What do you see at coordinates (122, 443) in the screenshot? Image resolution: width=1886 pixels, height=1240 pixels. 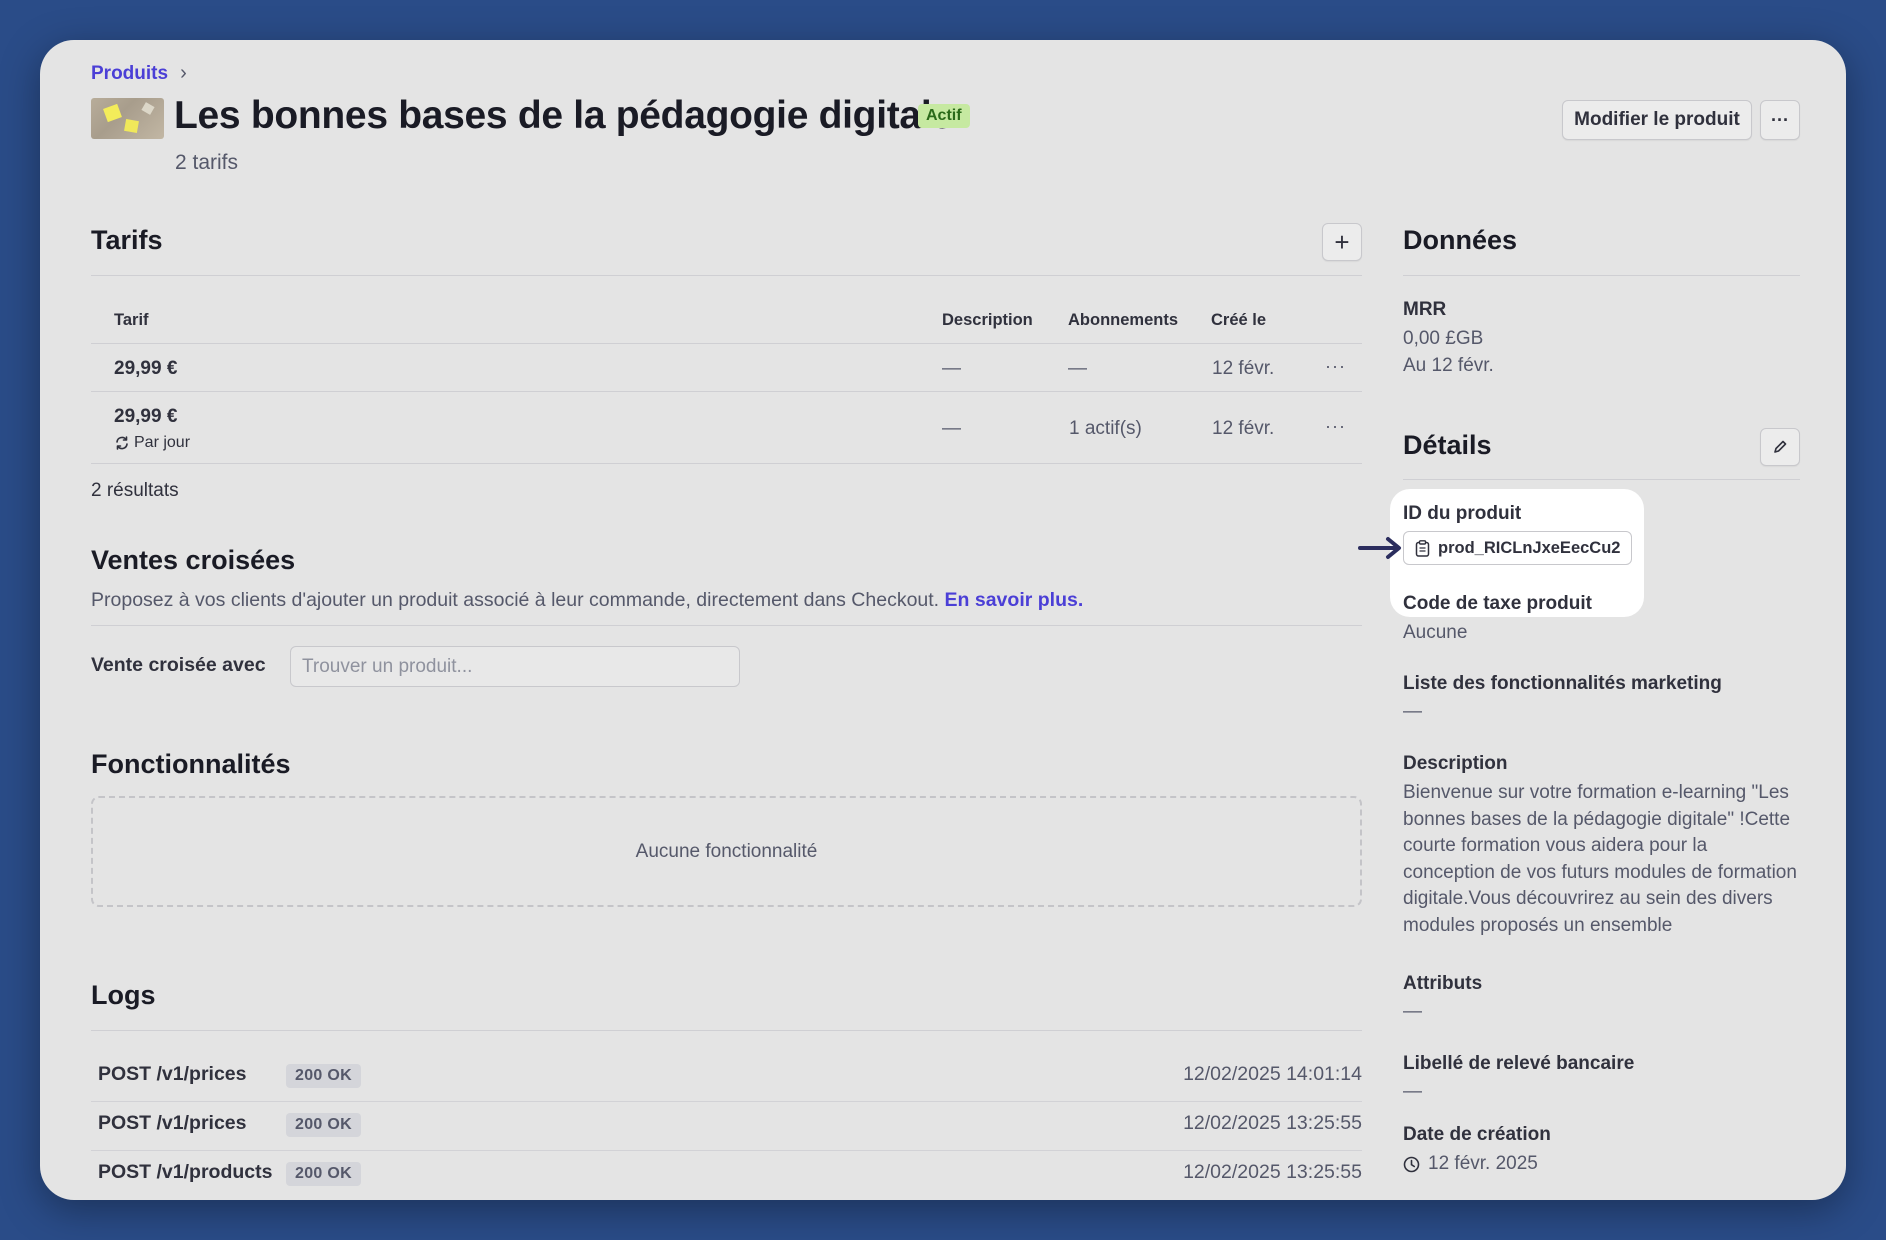 I see `recurring-icon` at bounding box center [122, 443].